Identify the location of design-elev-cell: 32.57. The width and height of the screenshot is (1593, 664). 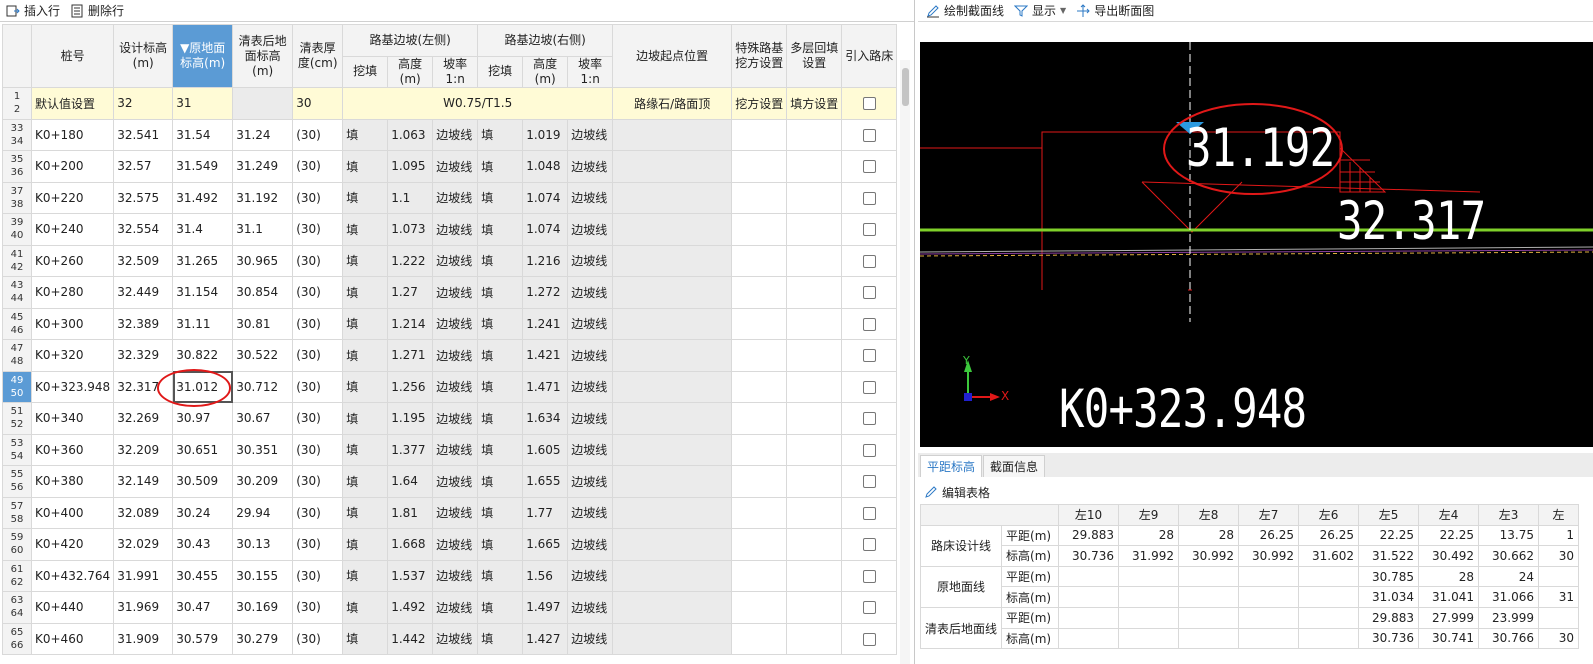
(143, 166).